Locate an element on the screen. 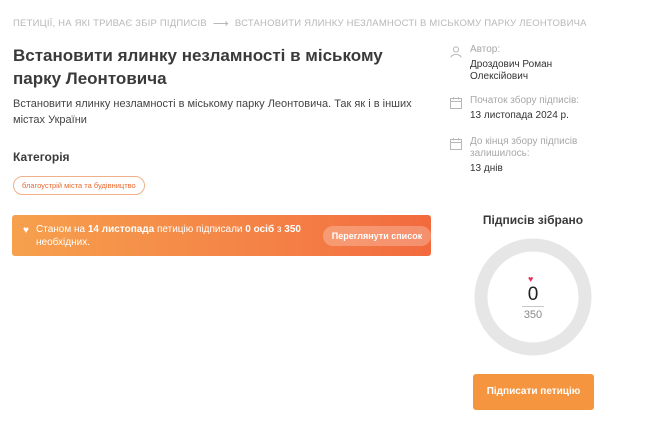 This screenshot has width=665, height=424. author-info: Автор: Дроздович Роман Олексійович is located at coordinates (527, 63).